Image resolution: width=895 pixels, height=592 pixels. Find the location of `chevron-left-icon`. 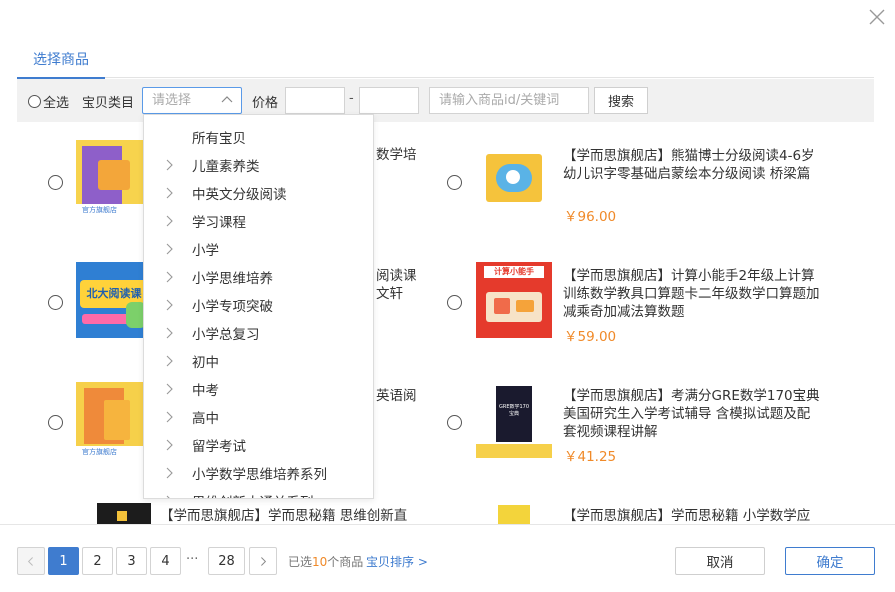

chevron-left-icon is located at coordinates (30, 561).